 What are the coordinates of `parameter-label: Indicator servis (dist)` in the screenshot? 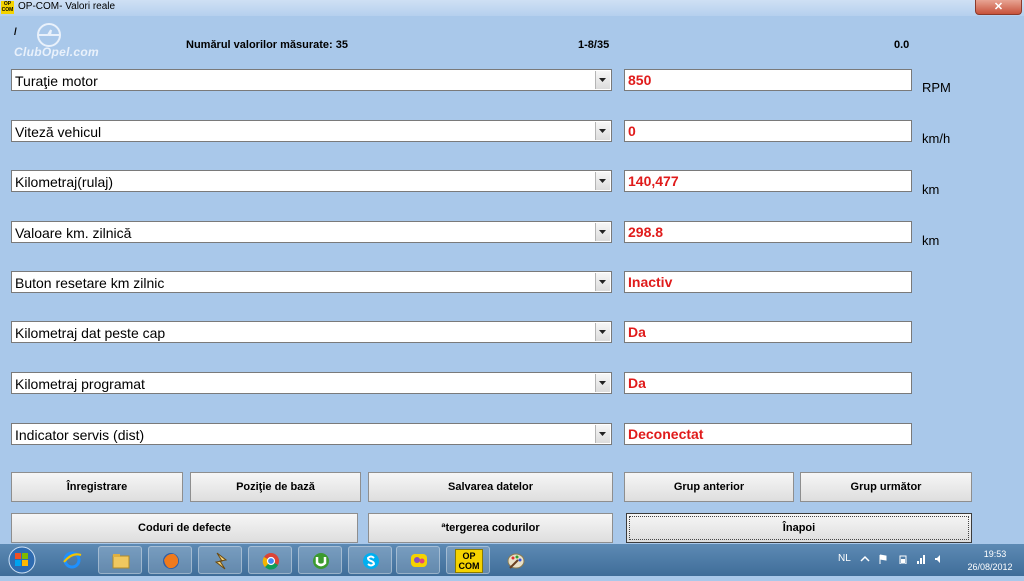 It's located at (80, 435).